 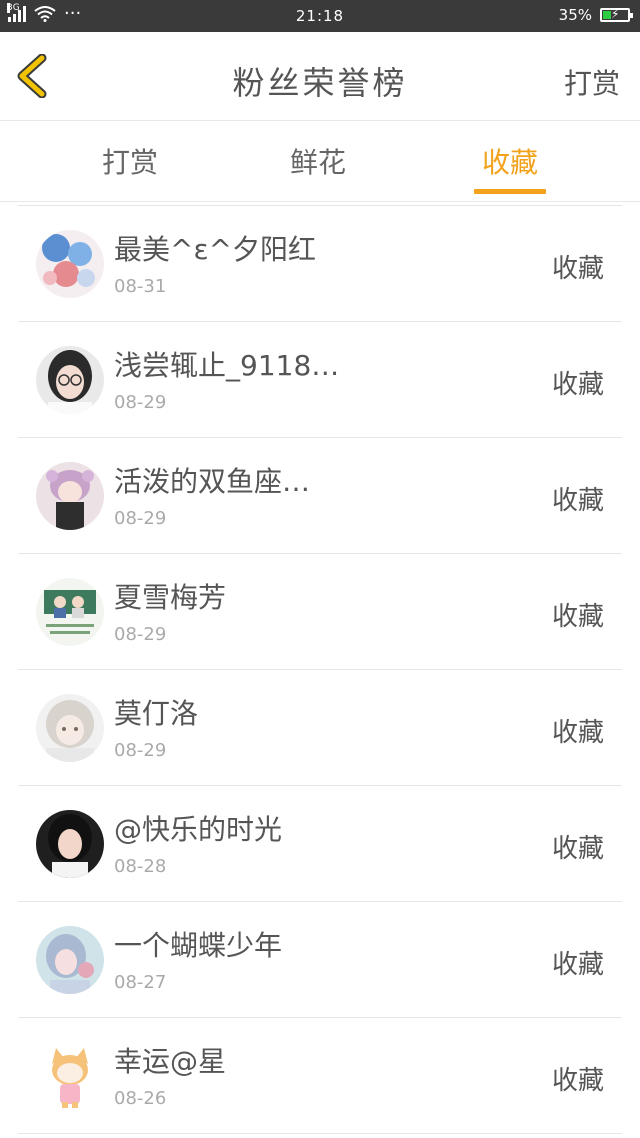 What do you see at coordinates (140, 286) in the screenshot?
I see `date: 08-31` at bounding box center [140, 286].